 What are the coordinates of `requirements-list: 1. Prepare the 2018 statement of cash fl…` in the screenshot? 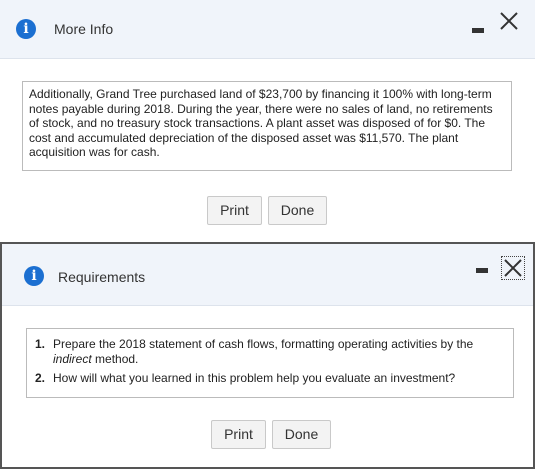 It's located at (270, 361).